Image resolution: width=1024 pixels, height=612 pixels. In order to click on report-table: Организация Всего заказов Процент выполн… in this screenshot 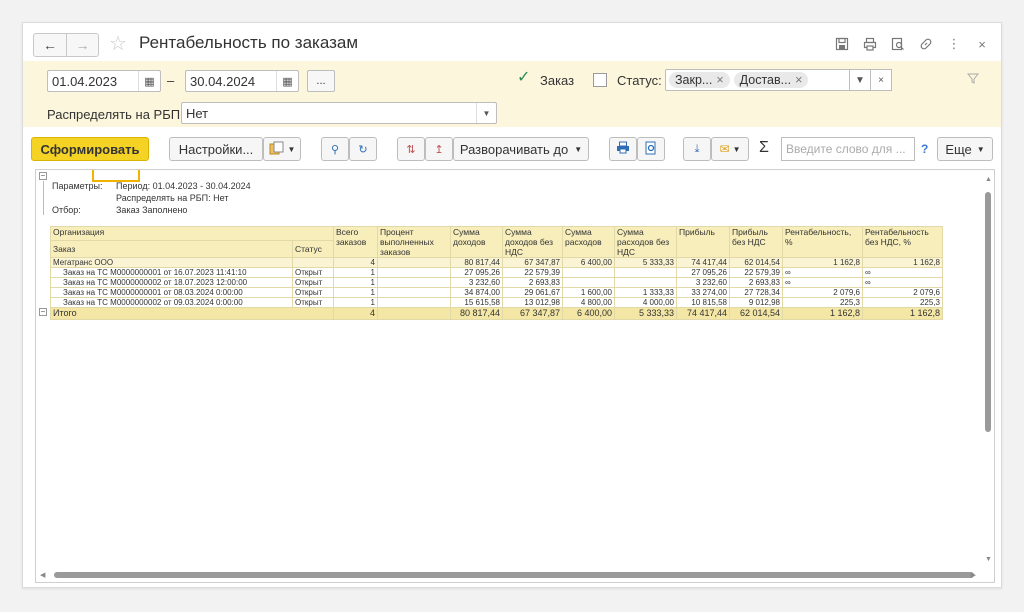, I will do `click(496, 272)`.